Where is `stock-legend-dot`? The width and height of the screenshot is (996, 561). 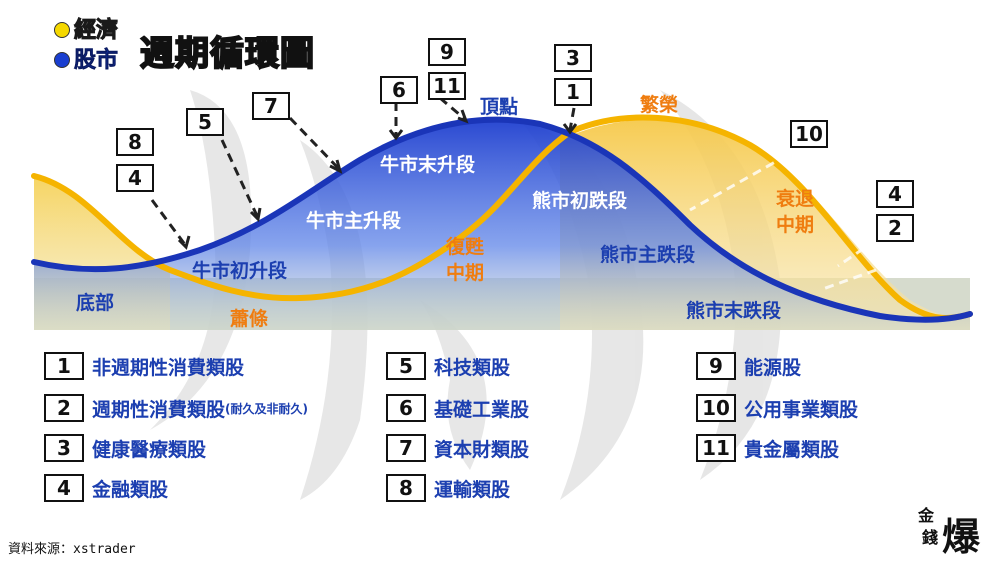 stock-legend-dot is located at coordinates (62, 60).